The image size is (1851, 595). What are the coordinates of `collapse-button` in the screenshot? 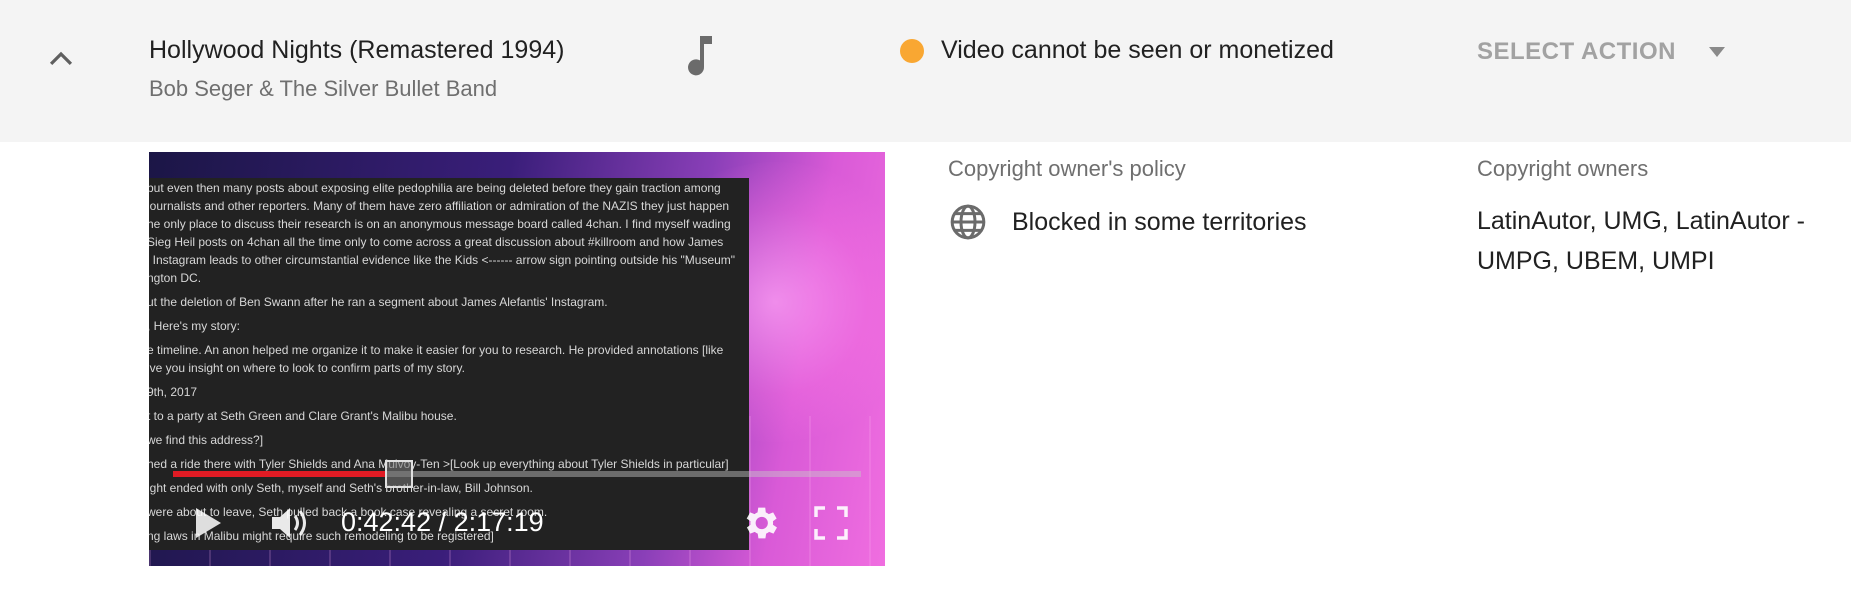 It's located at (61, 59).